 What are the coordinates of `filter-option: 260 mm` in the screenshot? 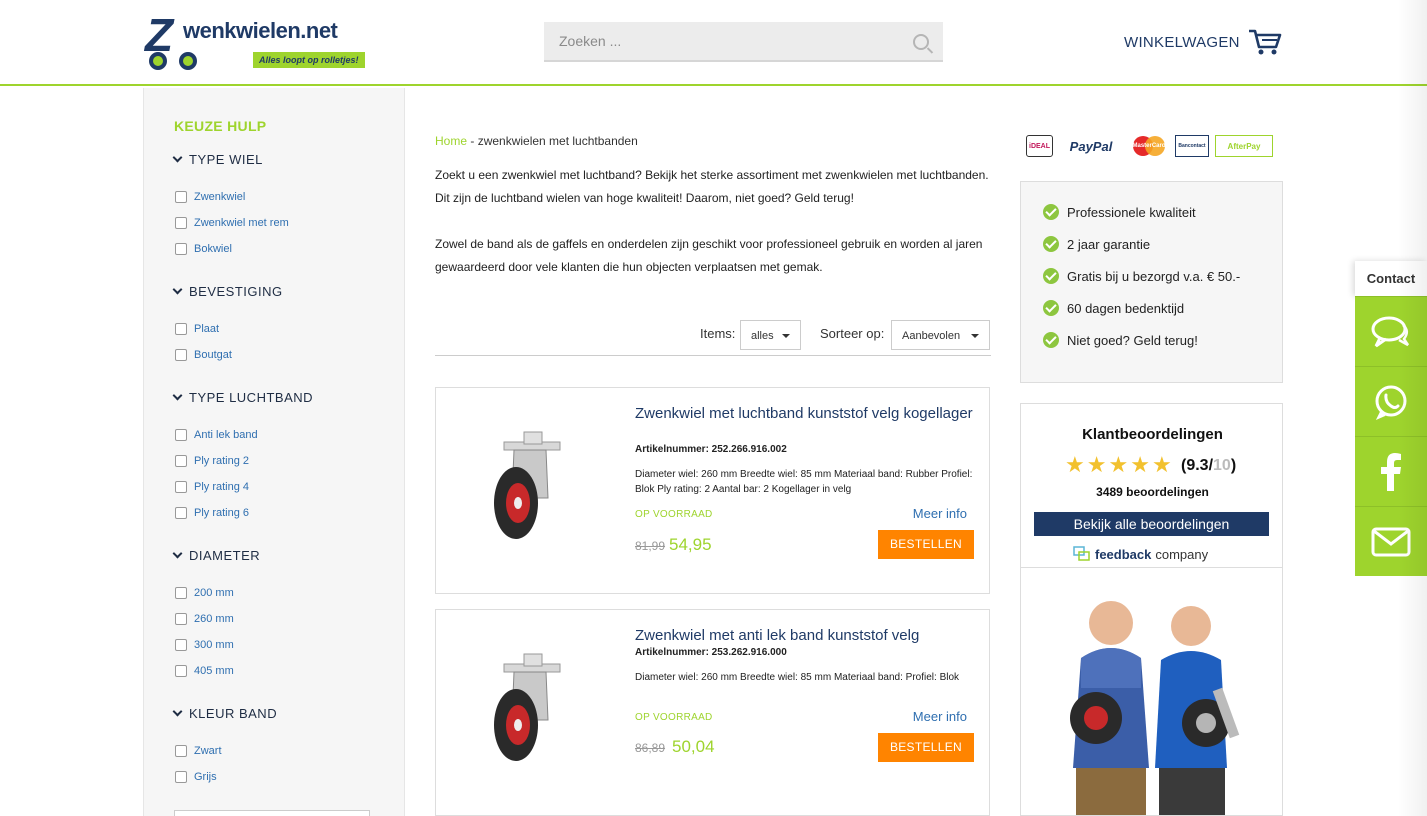 It's located at (204, 619).